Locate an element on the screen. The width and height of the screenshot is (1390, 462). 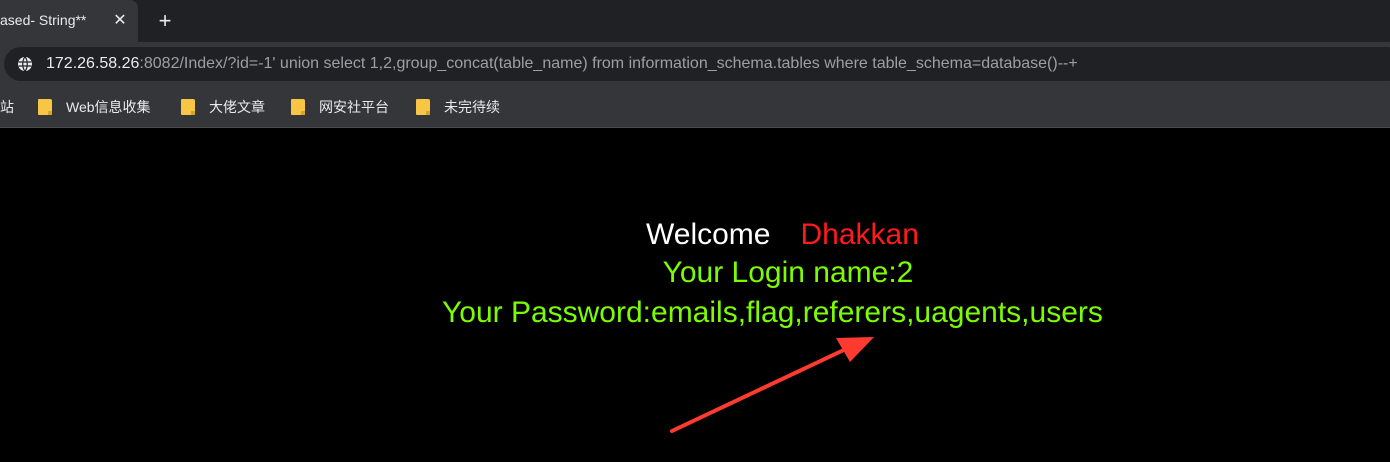
bookmark-partial: 站 is located at coordinates (7, 107).